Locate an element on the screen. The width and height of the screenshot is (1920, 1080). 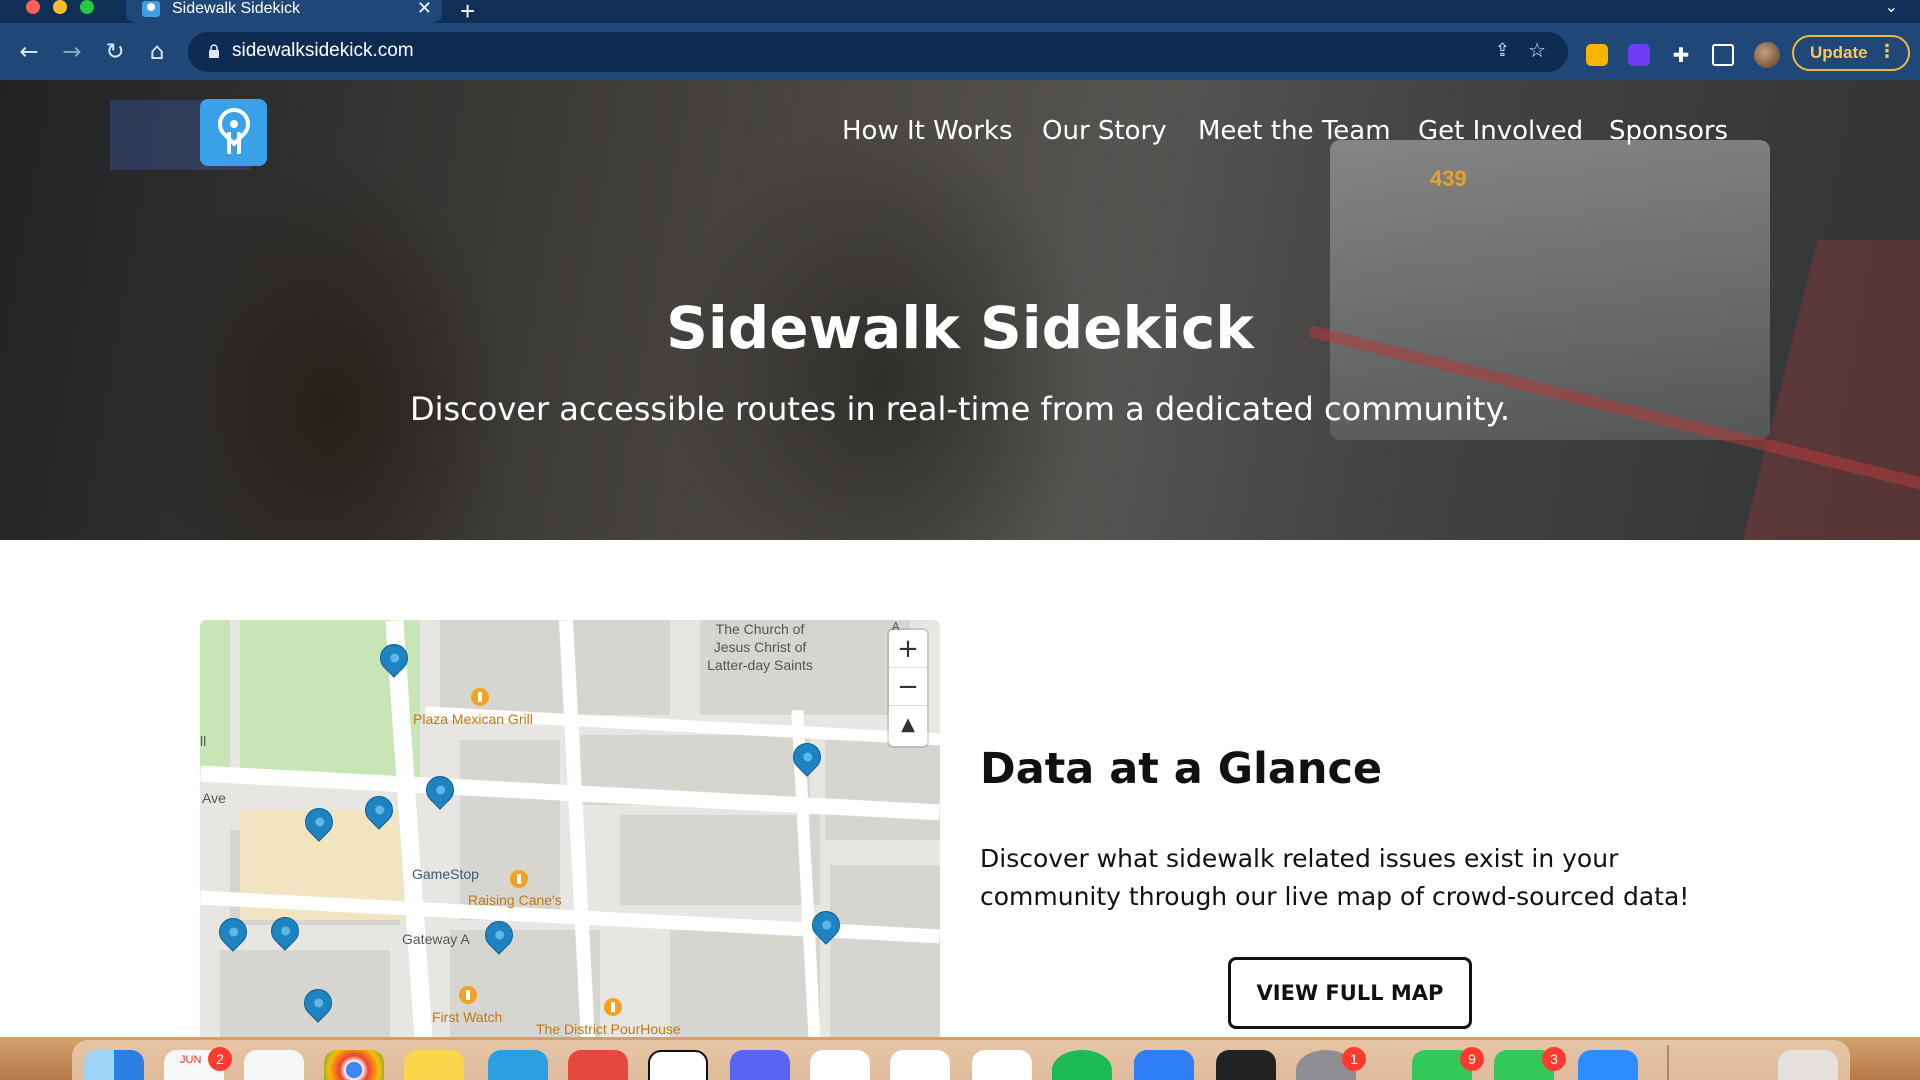
calendar-month: JUN is located at coordinates (191, 1060).